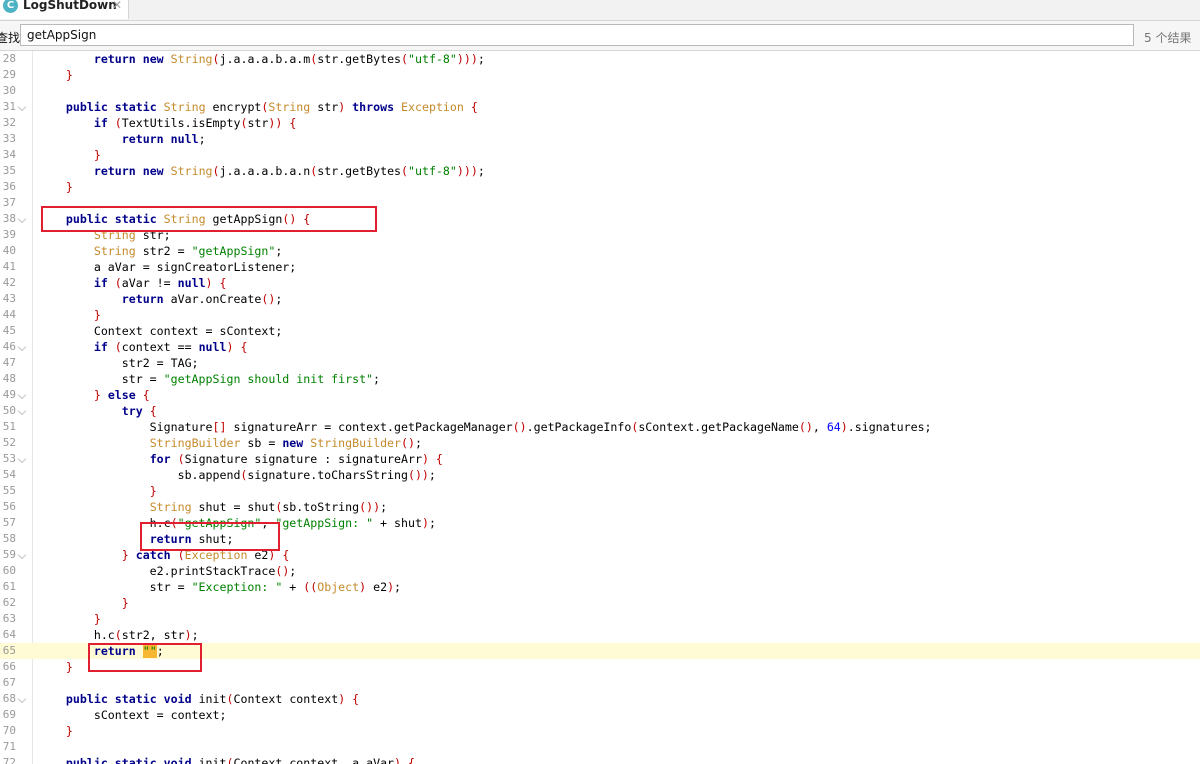  What do you see at coordinates (167, 571) in the screenshot?
I see `code-text: e2.printStackTrace();` at bounding box center [167, 571].